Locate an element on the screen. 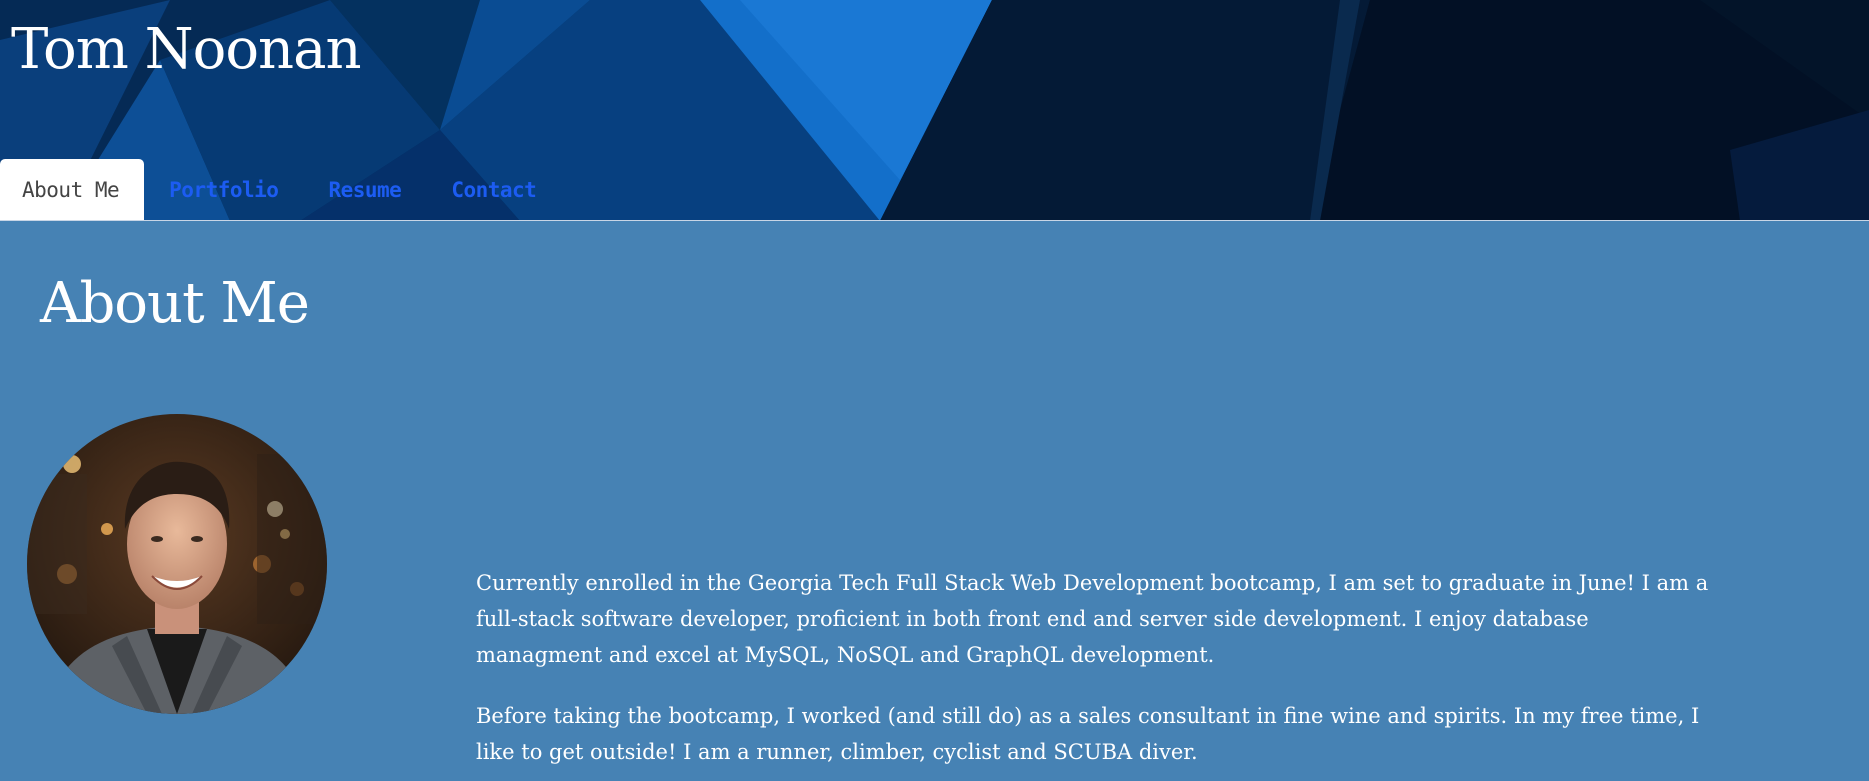  profile-photo-image is located at coordinates (177, 564).